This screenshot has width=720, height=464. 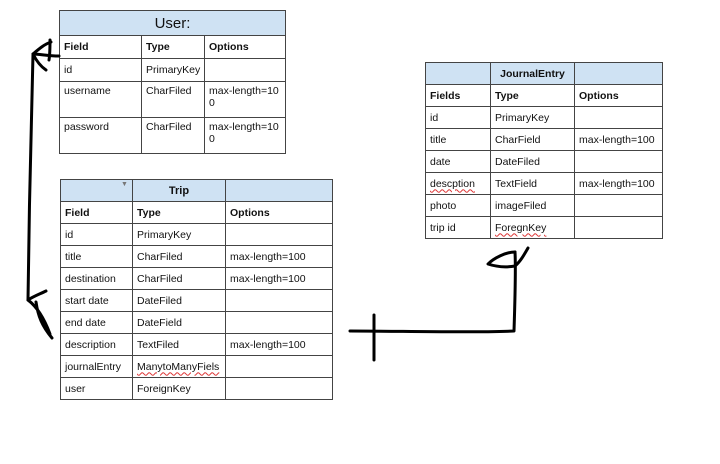 I want to click on trip-crowsfoot-mark, so click(x=40, y=314).